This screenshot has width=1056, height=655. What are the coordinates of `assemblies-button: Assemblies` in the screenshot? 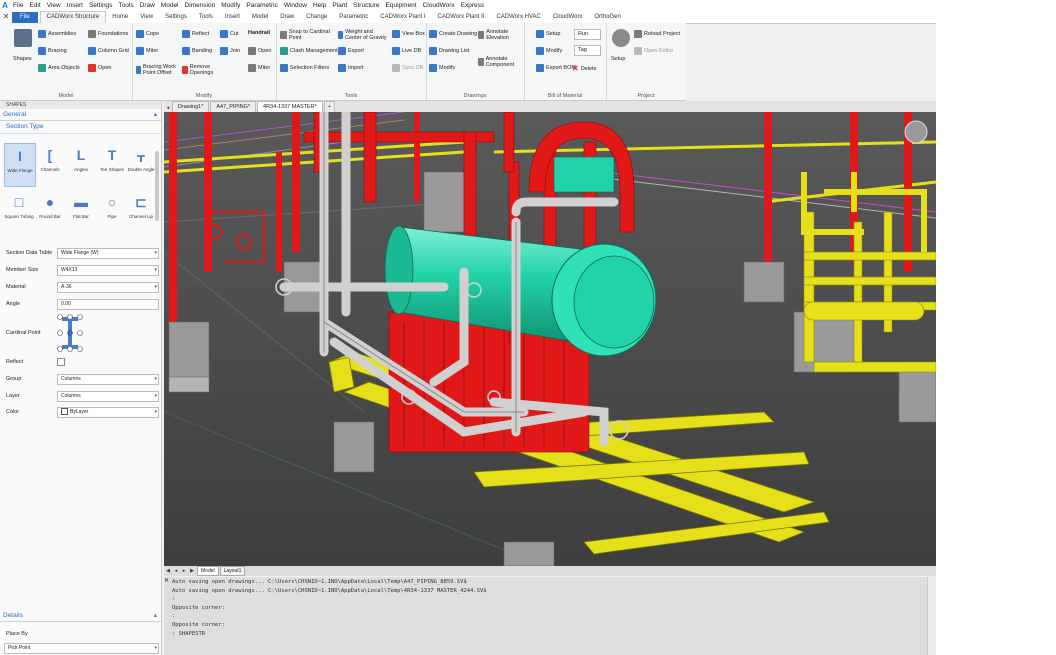 It's located at (57, 34).